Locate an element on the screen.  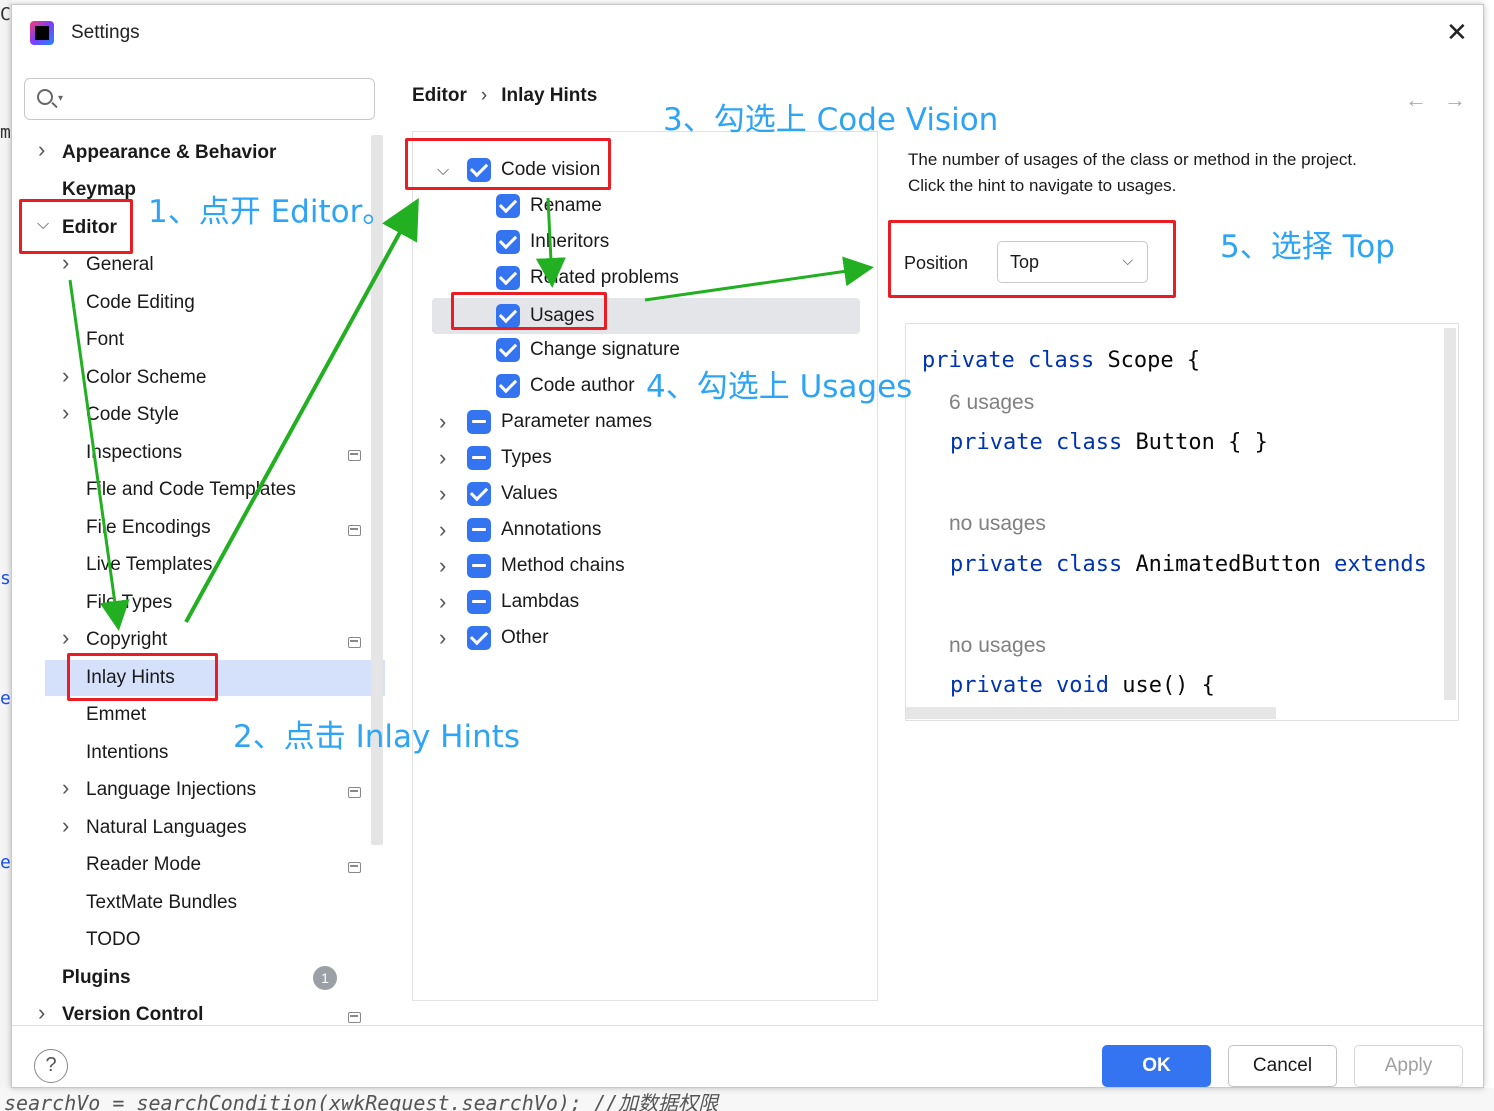
apply-button: Apply is located at coordinates (1408, 1066).